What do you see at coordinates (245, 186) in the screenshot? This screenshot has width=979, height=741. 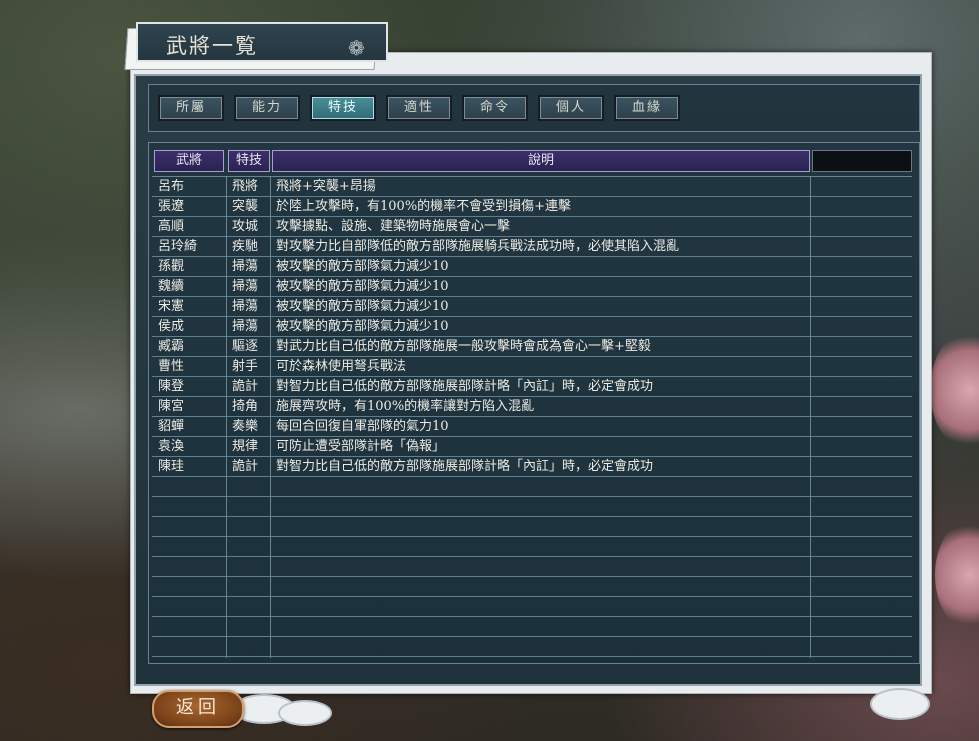 I see `skill-cell: 飛將` at bounding box center [245, 186].